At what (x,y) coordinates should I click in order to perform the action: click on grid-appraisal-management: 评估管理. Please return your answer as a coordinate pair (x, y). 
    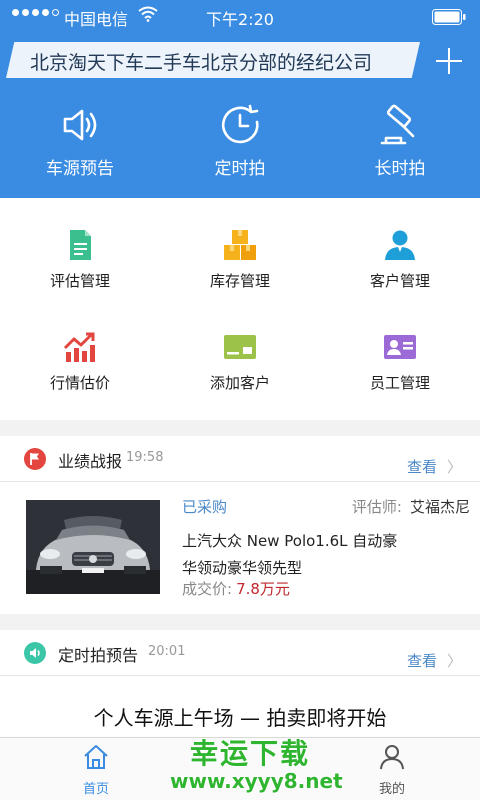
    Looking at the image, I should click on (80, 259).